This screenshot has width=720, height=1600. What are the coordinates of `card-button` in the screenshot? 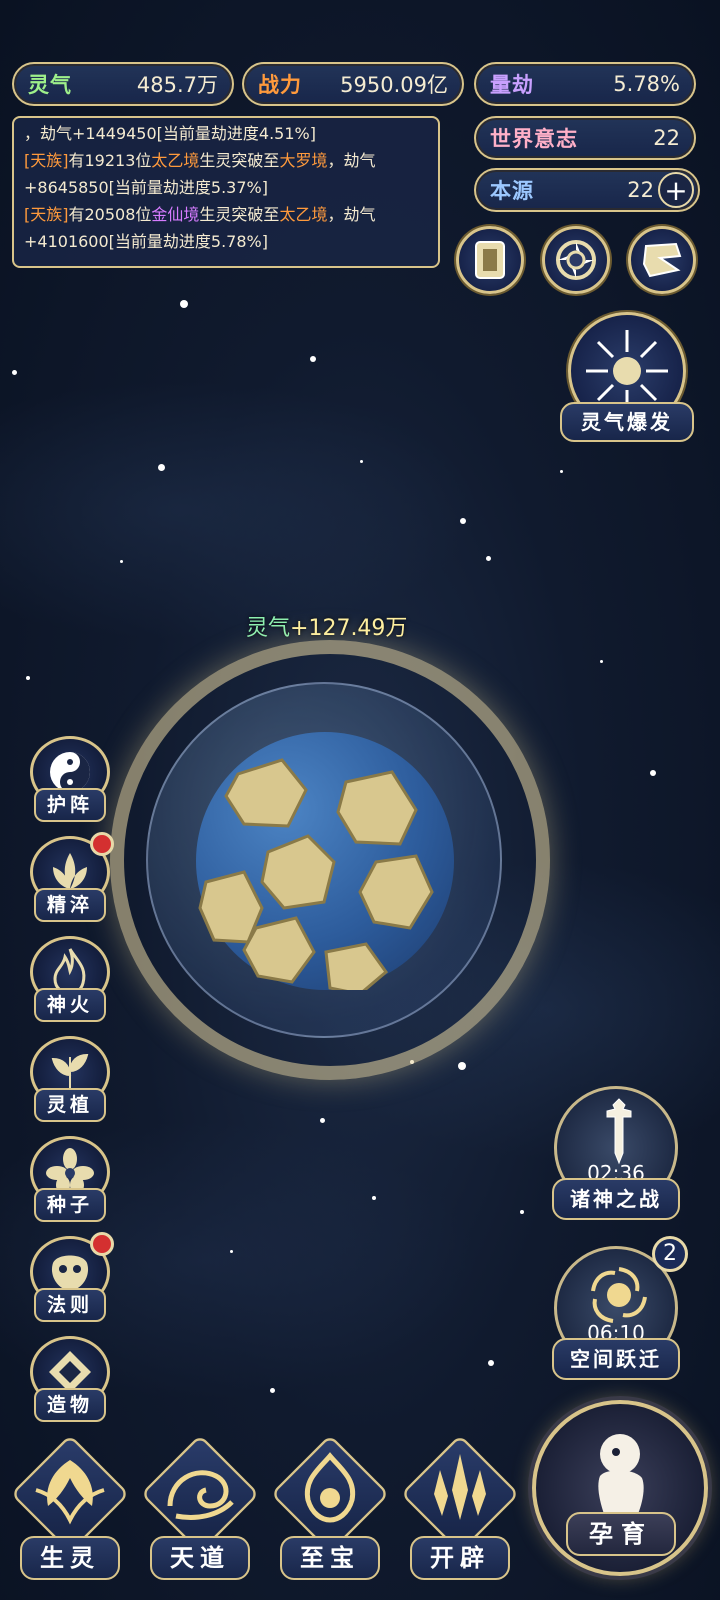 It's located at (490, 260).